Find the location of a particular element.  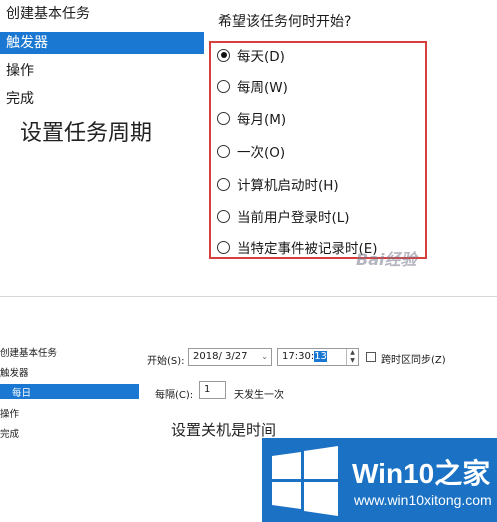

nav-finish: 完成 is located at coordinates (102, 99).